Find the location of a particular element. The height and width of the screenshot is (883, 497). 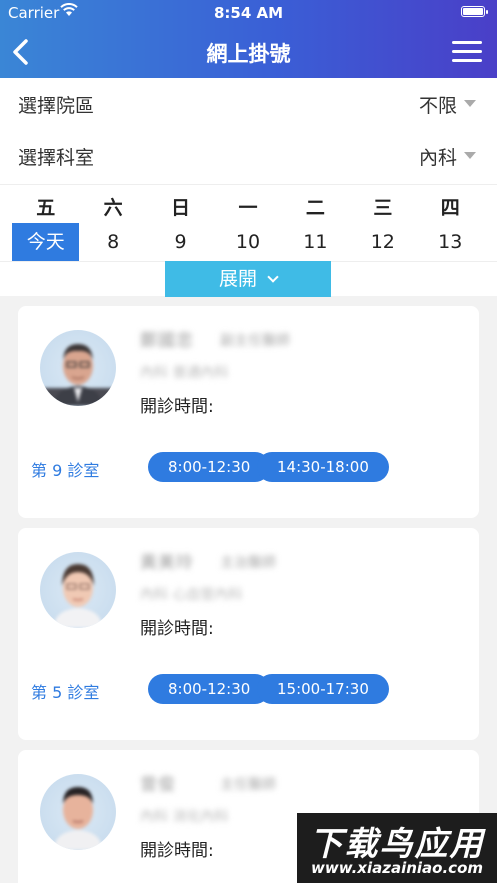

campus-label: 選擇院區 is located at coordinates (56, 106).